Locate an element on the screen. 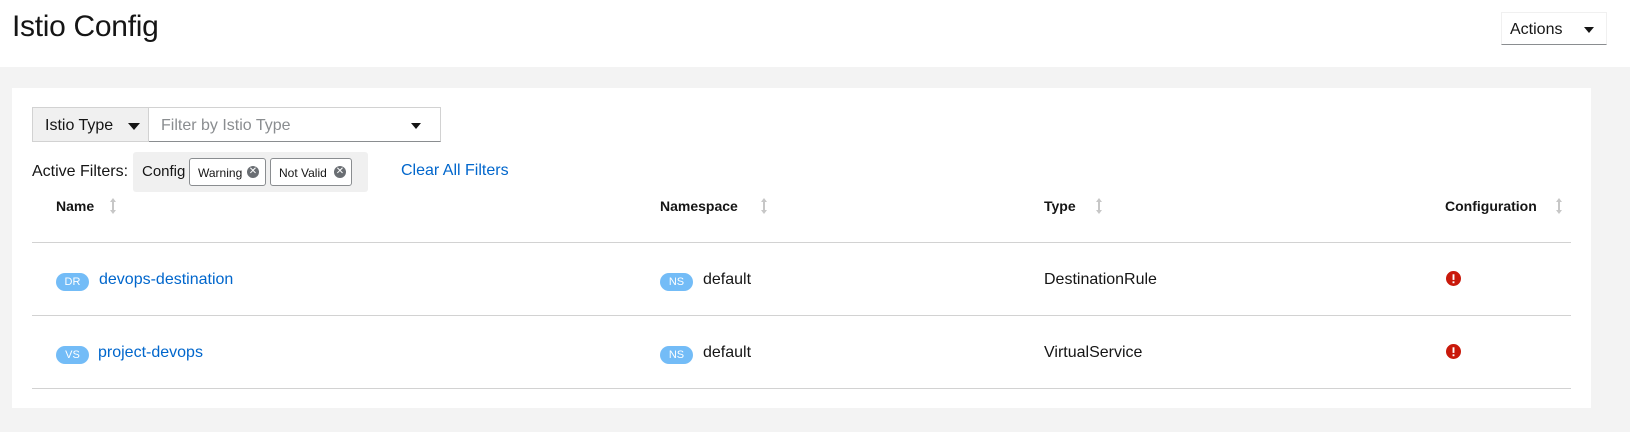 The width and height of the screenshot is (1630, 432). type-value: DestinationRule is located at coordinates (1100, 279).